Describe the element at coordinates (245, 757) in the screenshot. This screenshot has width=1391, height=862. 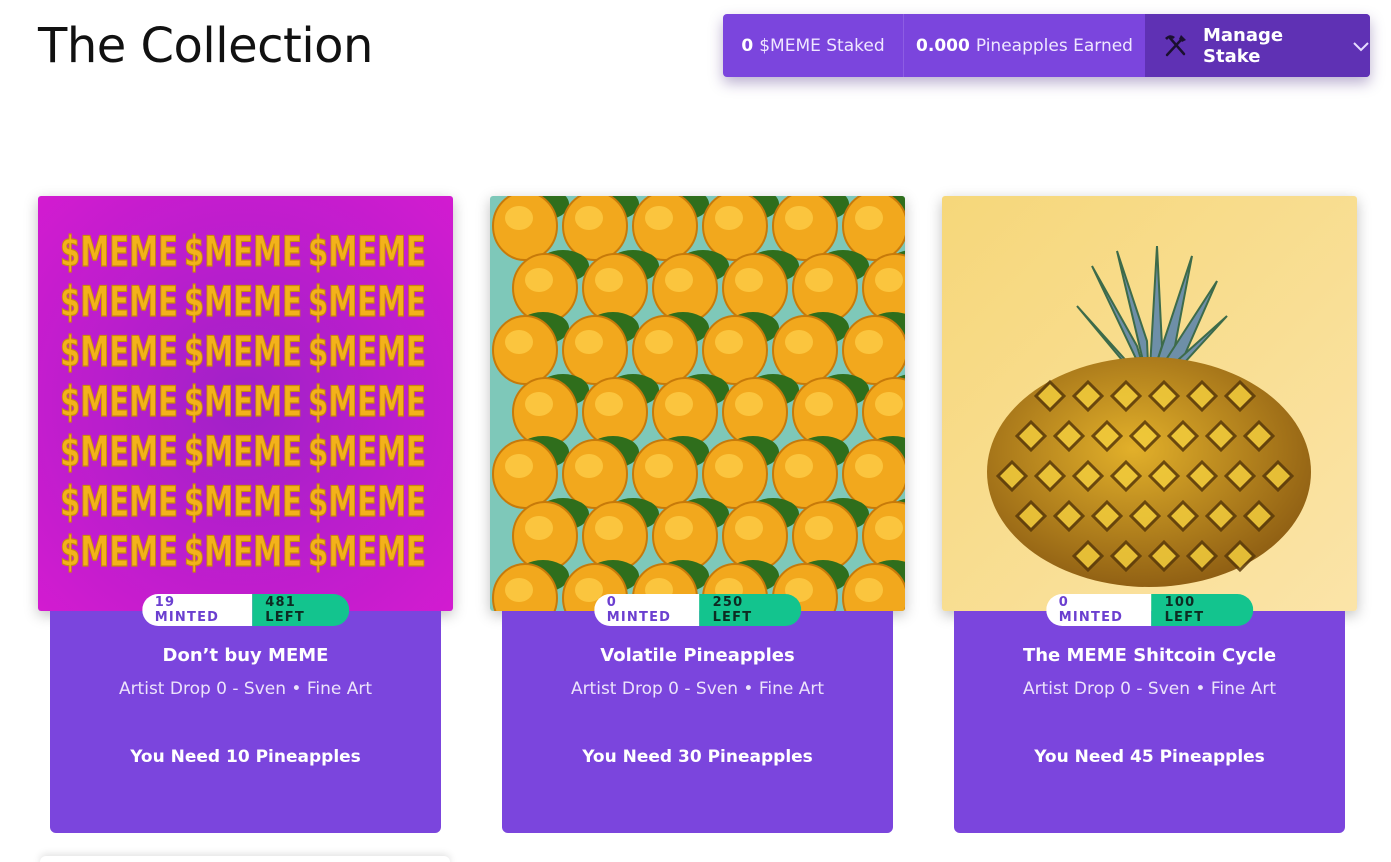
I see `card-requirement: You Need 10 Pineapples` at that location.